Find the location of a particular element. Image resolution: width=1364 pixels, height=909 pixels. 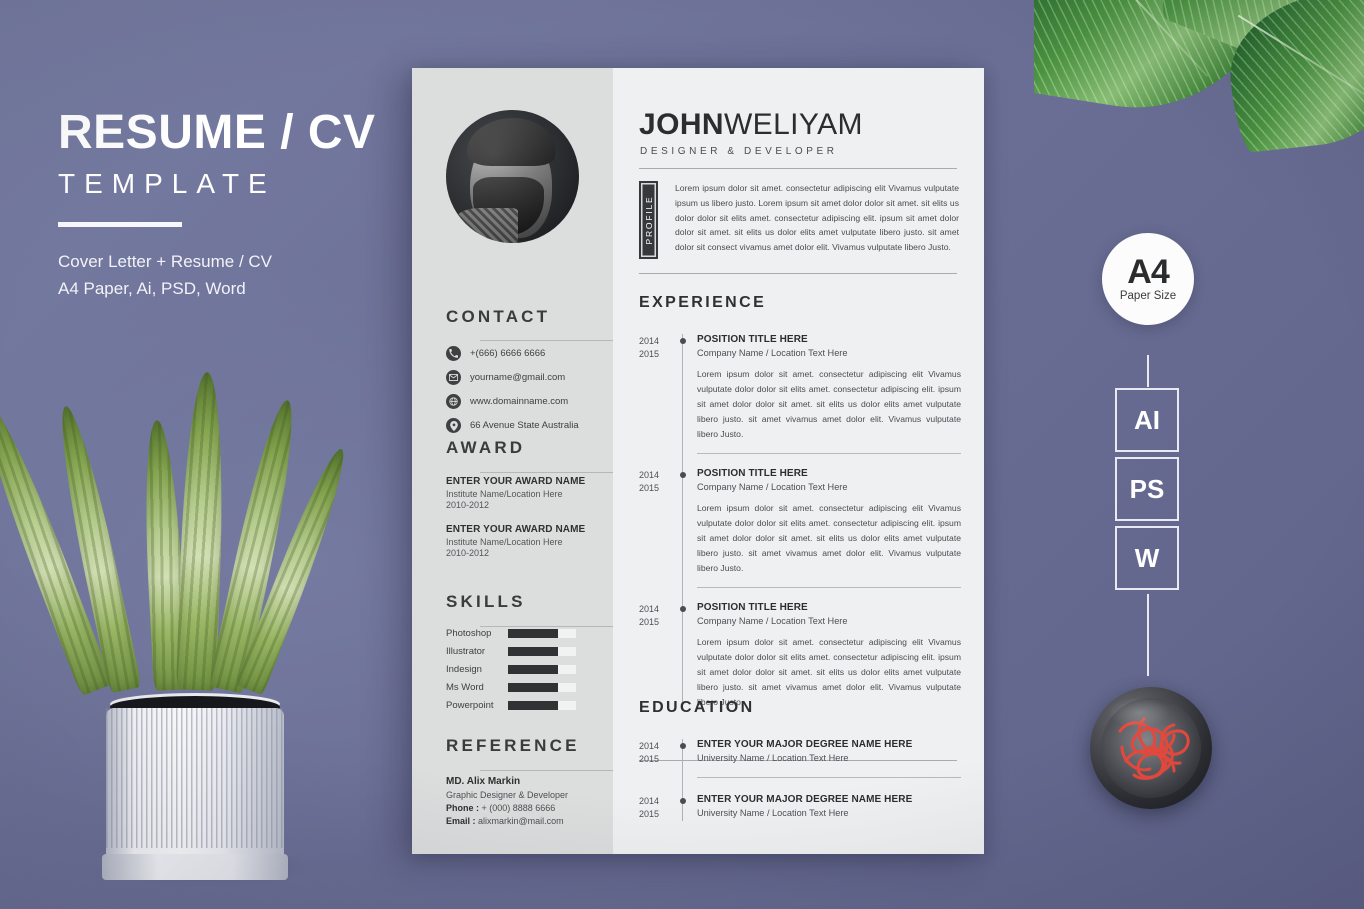

reference-role: Graphic Designer & Developer is located at coordinates (507, 795).